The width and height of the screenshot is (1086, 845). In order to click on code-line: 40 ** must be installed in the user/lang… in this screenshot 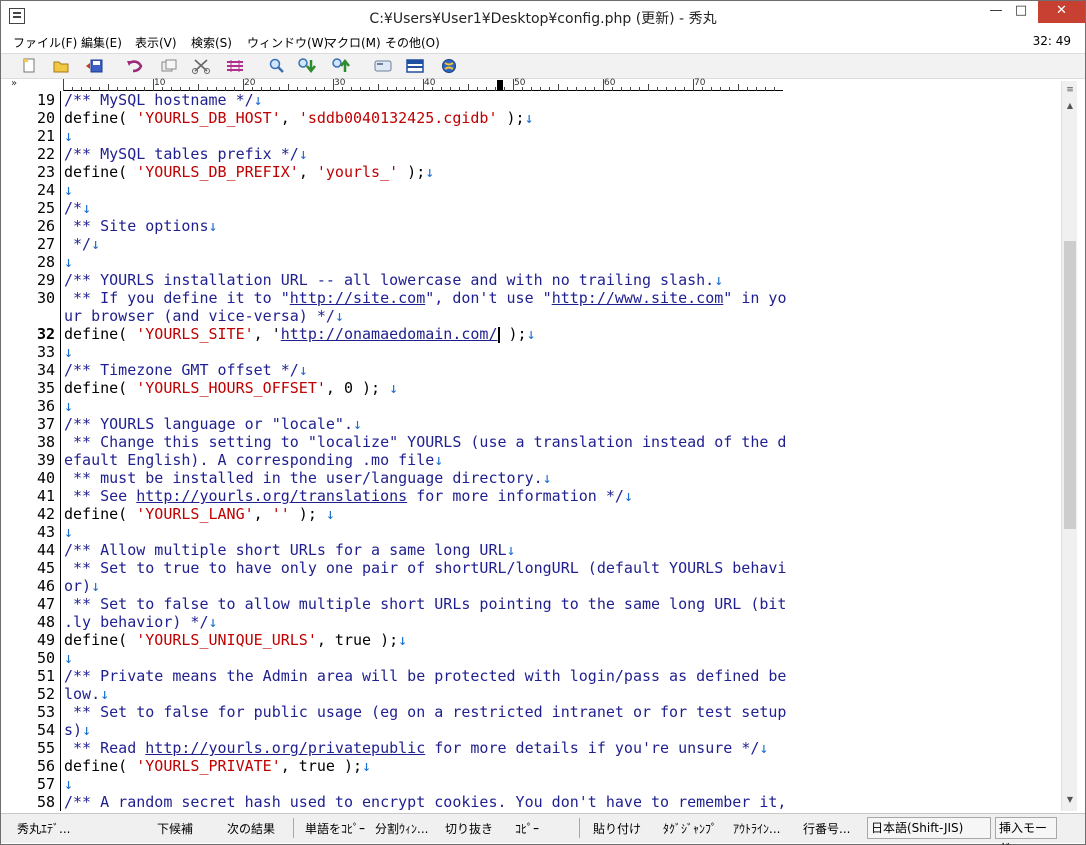, I will do `click(531, 478)`.